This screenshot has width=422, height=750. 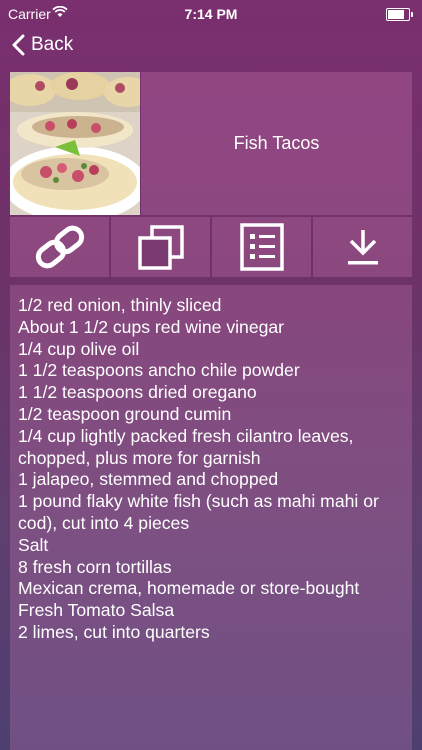 I want to click on list-item: Fresh Tomato Salsa, so click(x=96, y=610).